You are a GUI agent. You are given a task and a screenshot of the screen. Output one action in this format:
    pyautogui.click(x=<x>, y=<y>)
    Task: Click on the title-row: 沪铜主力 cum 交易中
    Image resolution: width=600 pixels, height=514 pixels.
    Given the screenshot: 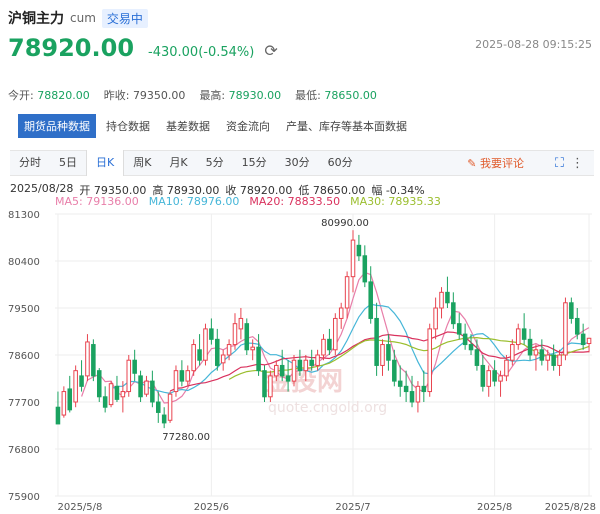 What is the action you would take?
    pyautogui.click(x=78, y=18)
    